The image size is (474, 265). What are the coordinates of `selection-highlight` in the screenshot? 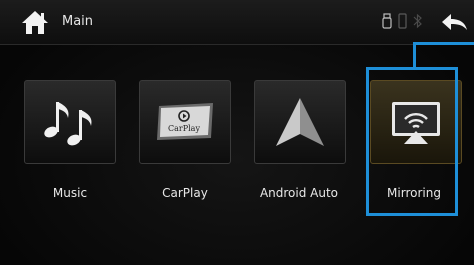 It's located at (412, 141).